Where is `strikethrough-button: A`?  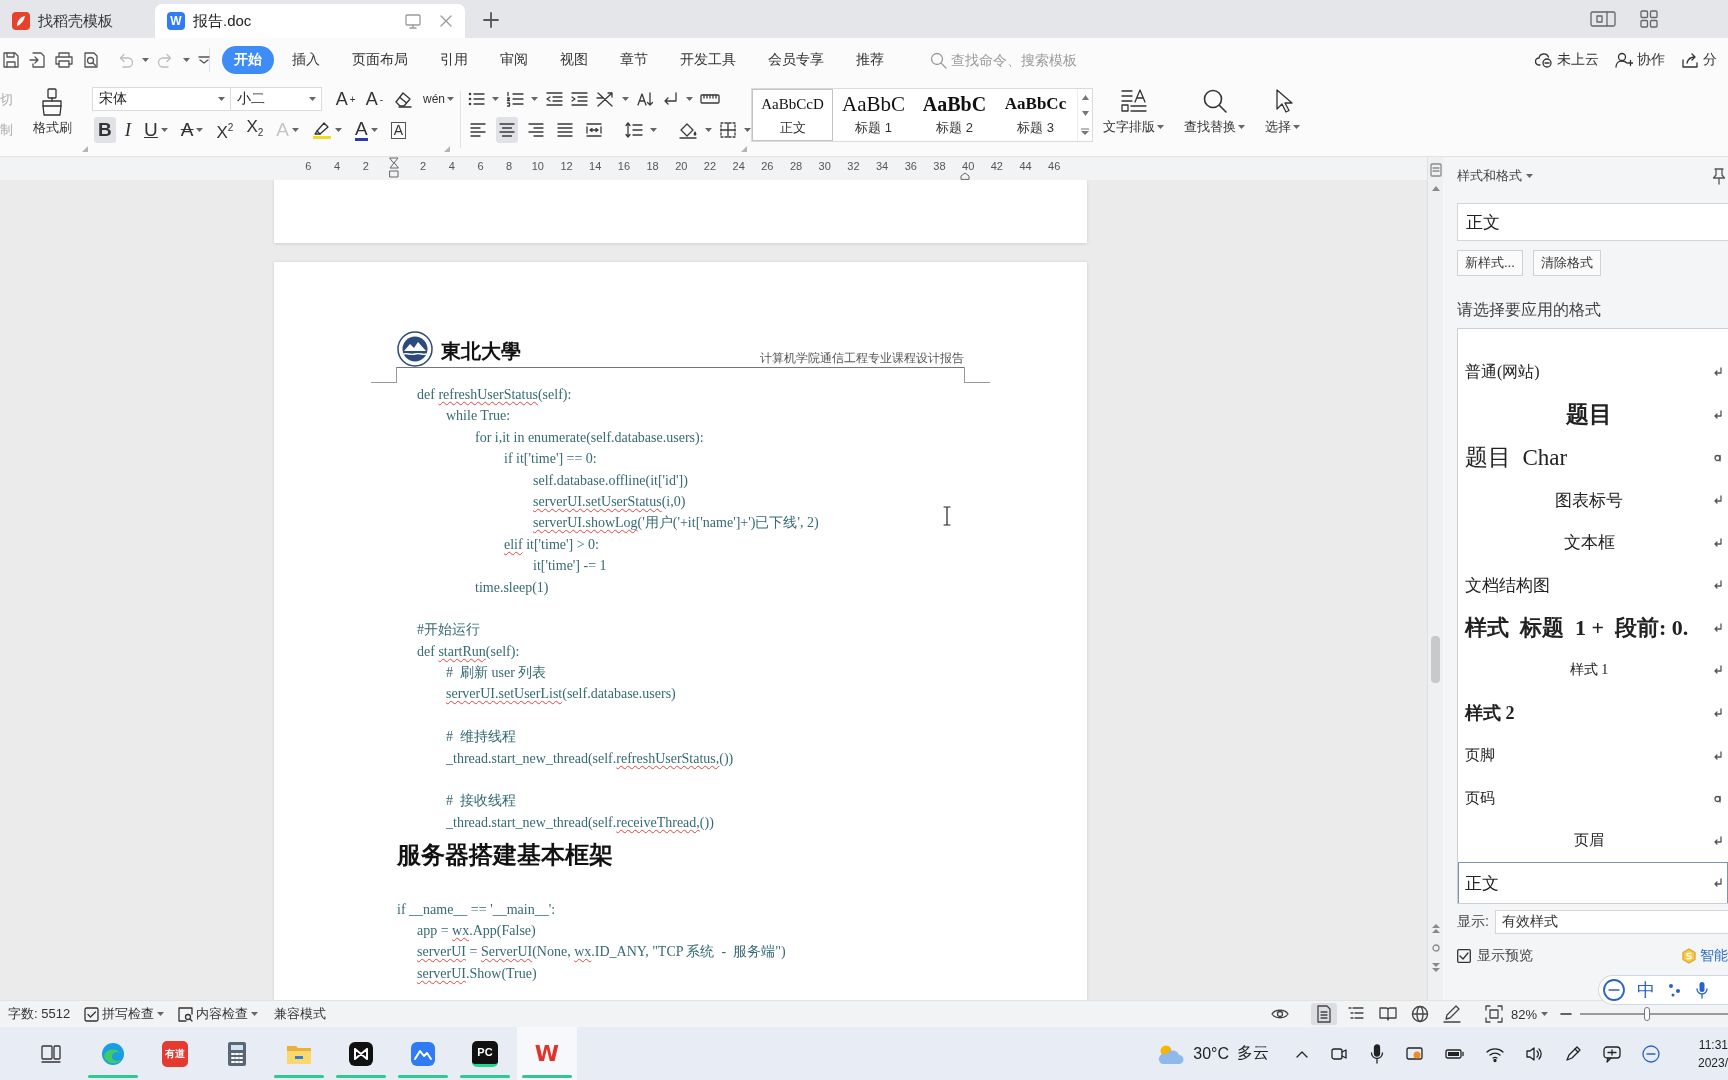 strikethrough-button: A is located at coordinates (192, 130).